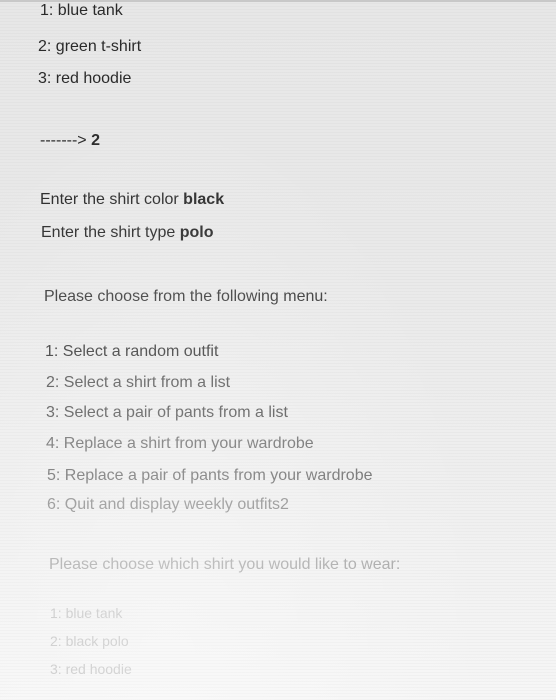  I want to click on menu-header: Please choose from the following menu:, so click(186, 296).